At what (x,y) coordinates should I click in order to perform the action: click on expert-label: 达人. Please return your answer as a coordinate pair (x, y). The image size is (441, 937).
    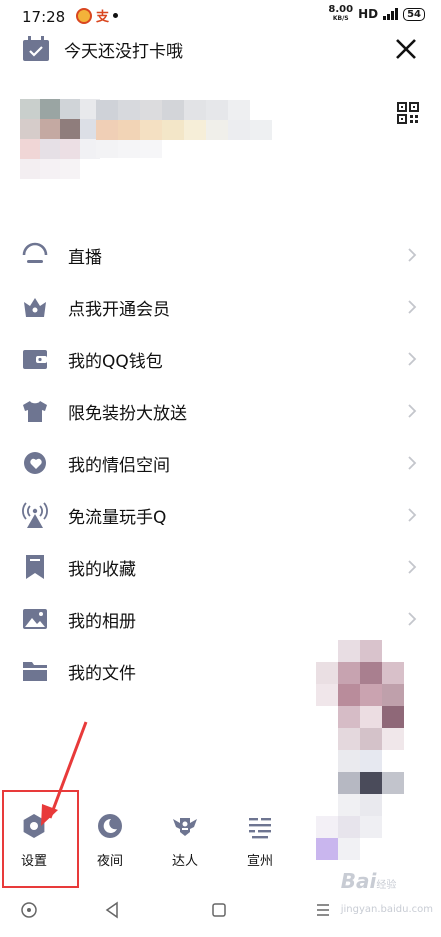
    Looking at the image, I should click on (184, 861).